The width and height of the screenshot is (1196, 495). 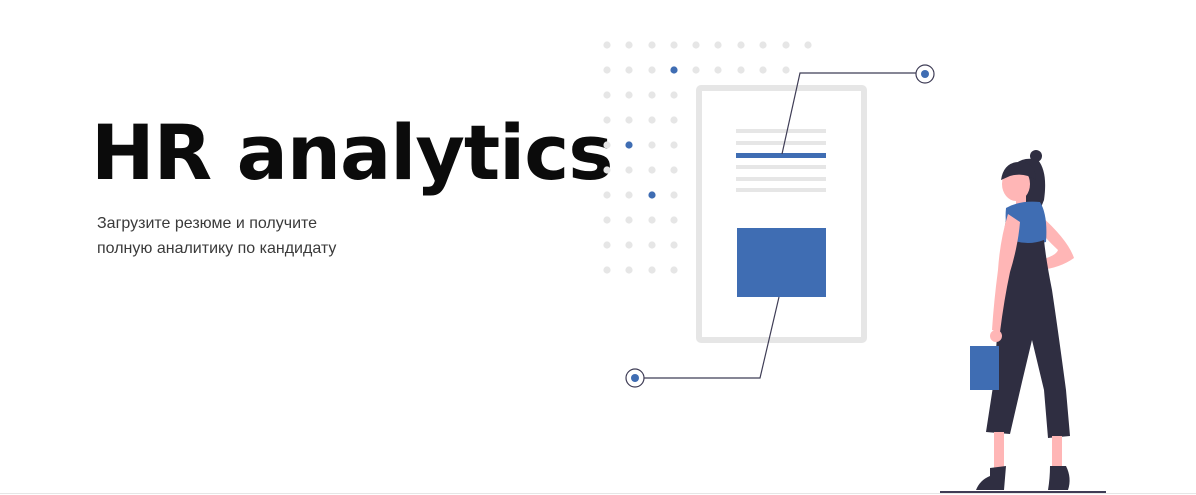 I want to click on resume-document-icon, so click(x=781, y=214).